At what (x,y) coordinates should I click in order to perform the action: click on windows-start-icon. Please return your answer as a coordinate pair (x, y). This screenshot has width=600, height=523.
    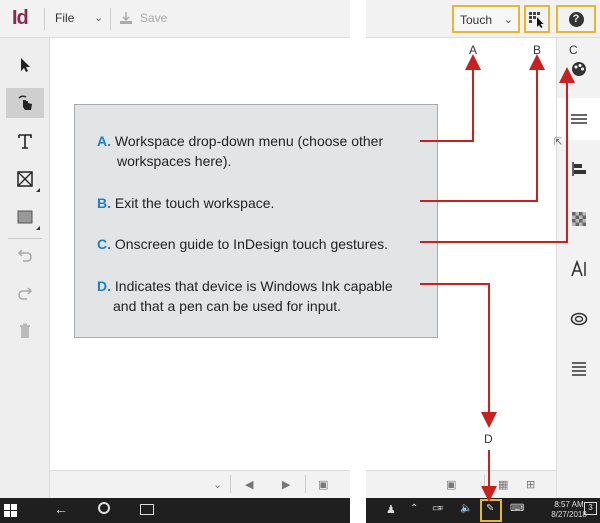
    Looking at the image, I should click on (10, 510).